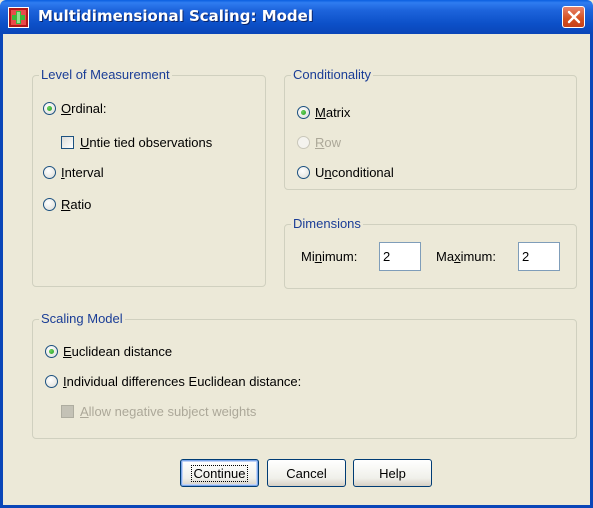 This screenshot has height=508, width=593. Describe the element at coordinates (175, 16) in the screenshot. I see `window-title: Multidimensional Scaling: Model` at that location.